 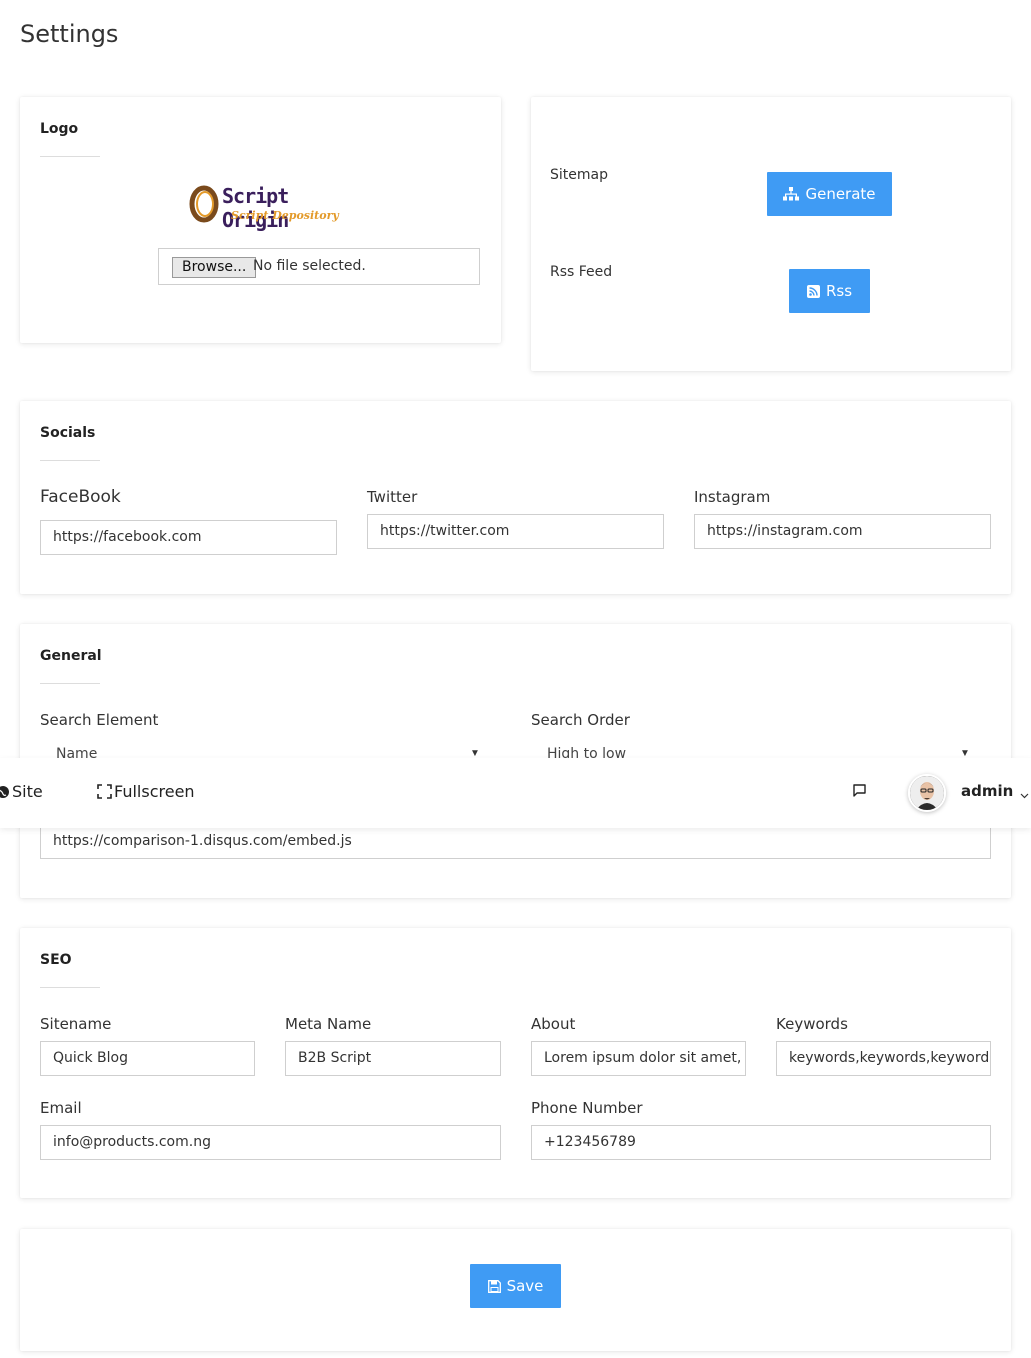 What do you see at coordinates (638, 1058) in the screenshot?
I see `about-input: Lorem ipsum dolor sit amet, c` at bounding box center [638, 1058].